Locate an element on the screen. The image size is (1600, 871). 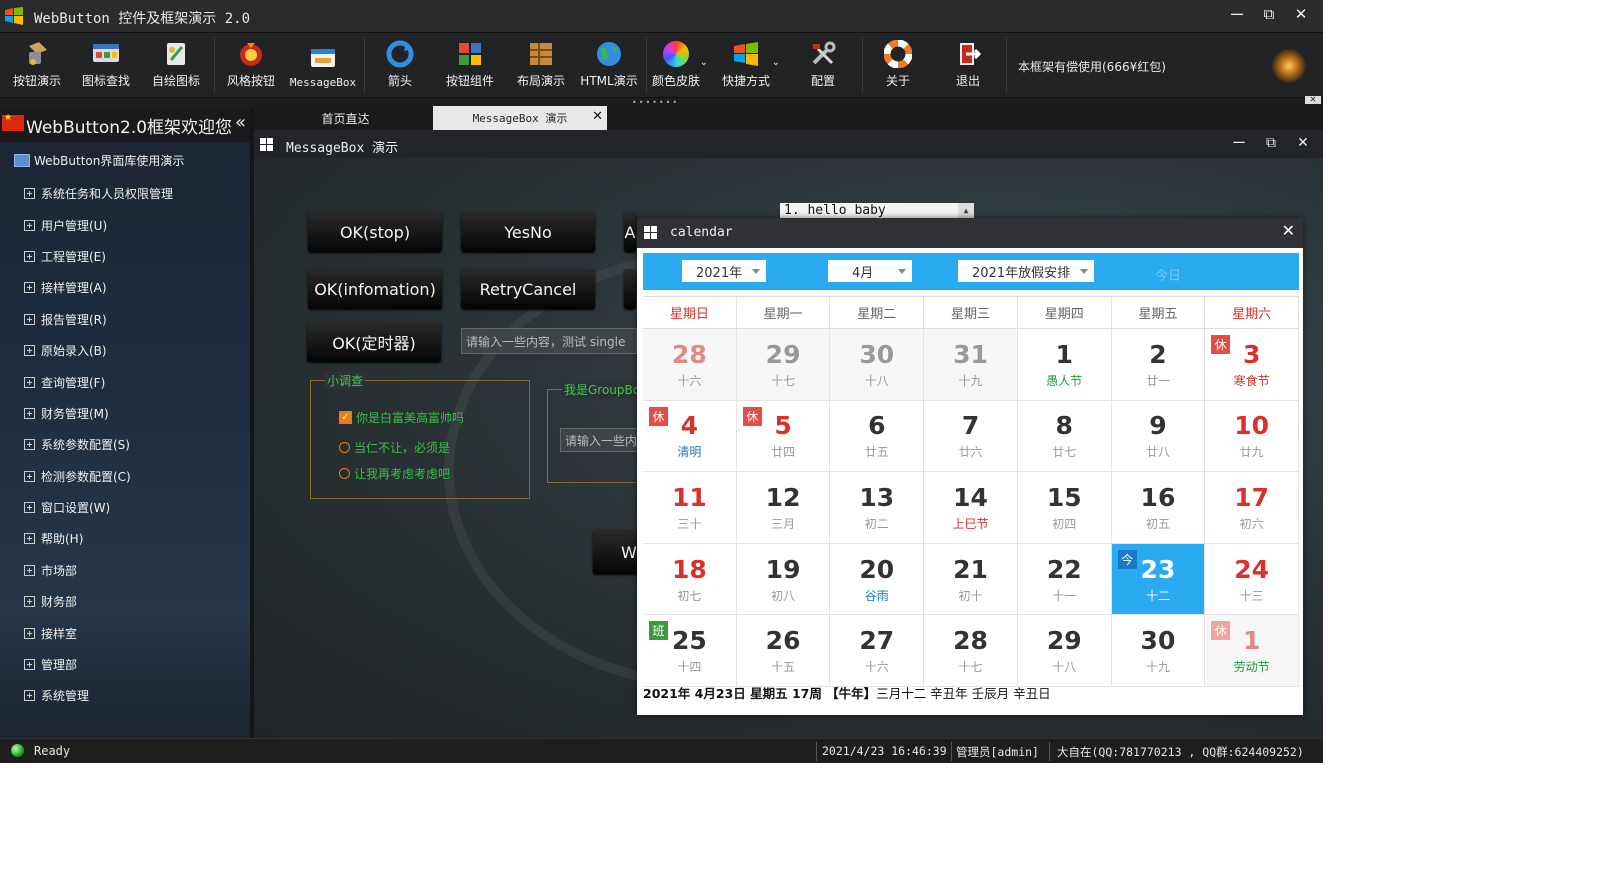
close-icon: ✕ is located at coordinates (1313, 100).